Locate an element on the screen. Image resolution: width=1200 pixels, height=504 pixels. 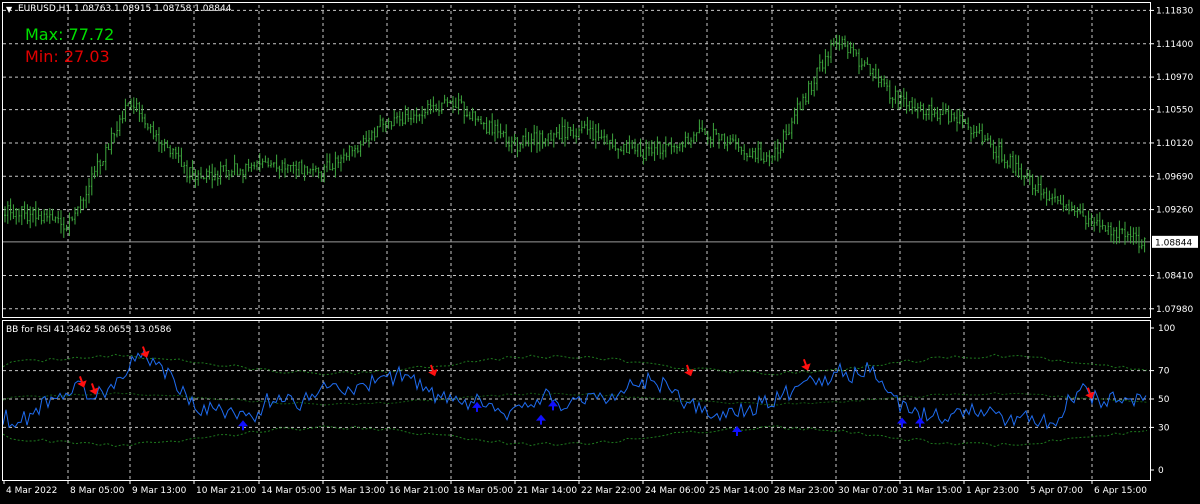
time-tick-label: 1 Apr 23:00 is located at coordinates (992, 491).